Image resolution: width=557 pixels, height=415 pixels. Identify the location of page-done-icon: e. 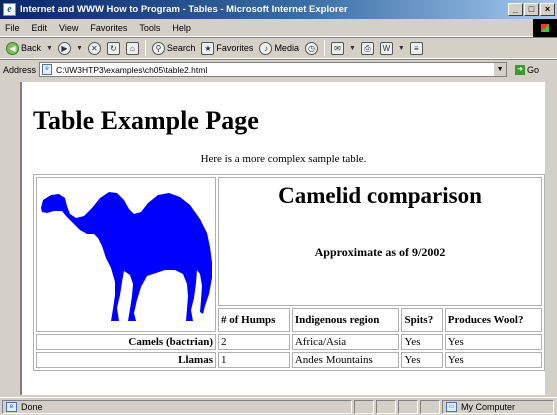
(11, 406).